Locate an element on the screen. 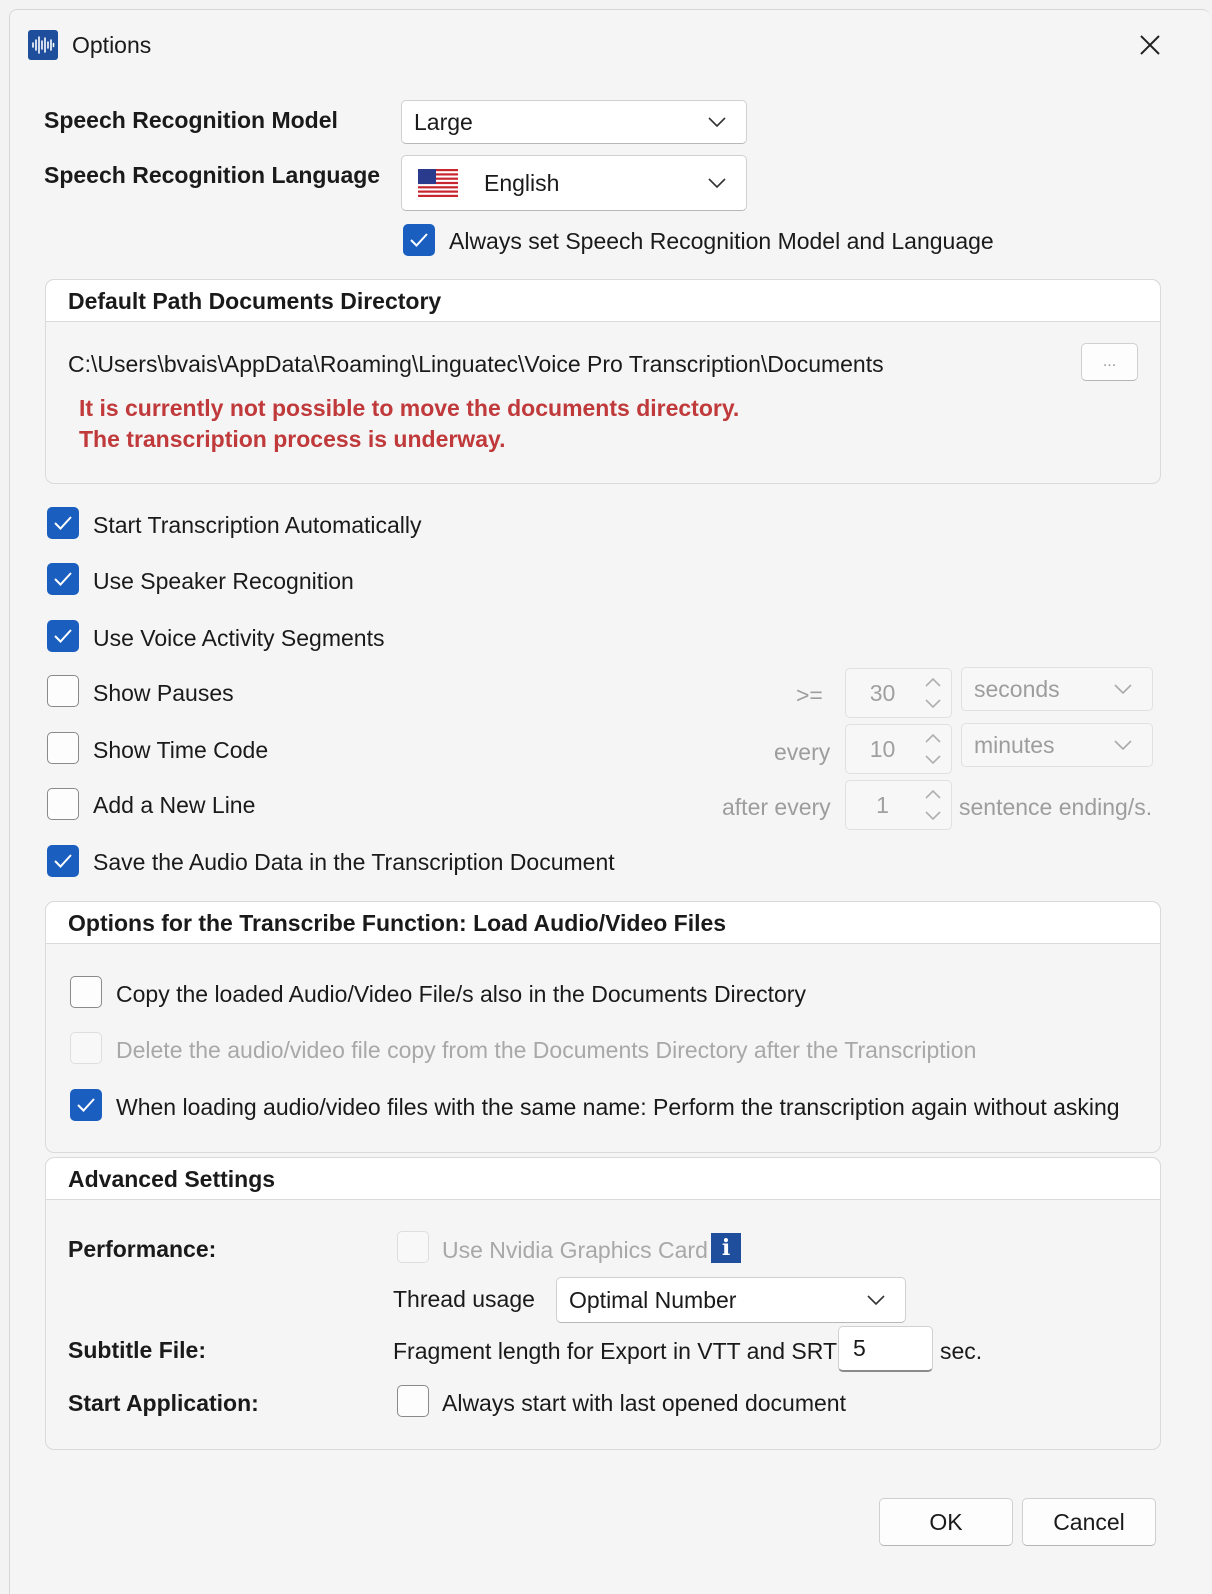  fragment-length-input: 5 is located at coordinates (885, 1349).